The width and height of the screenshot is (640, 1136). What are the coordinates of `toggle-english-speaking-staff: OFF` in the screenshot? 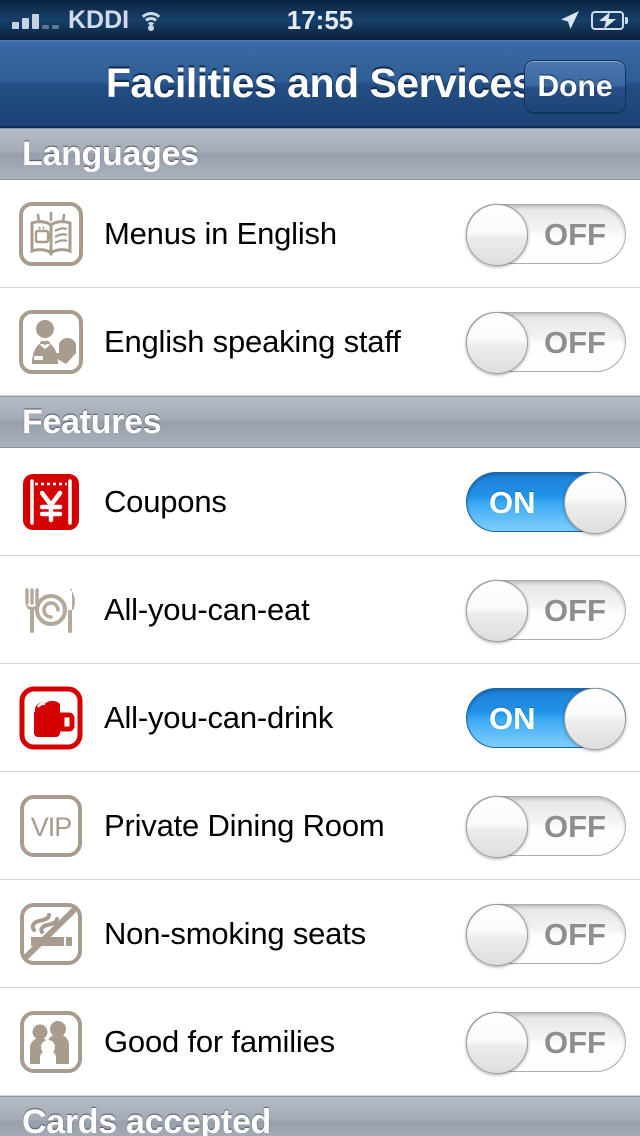 It's located at (546, 342).